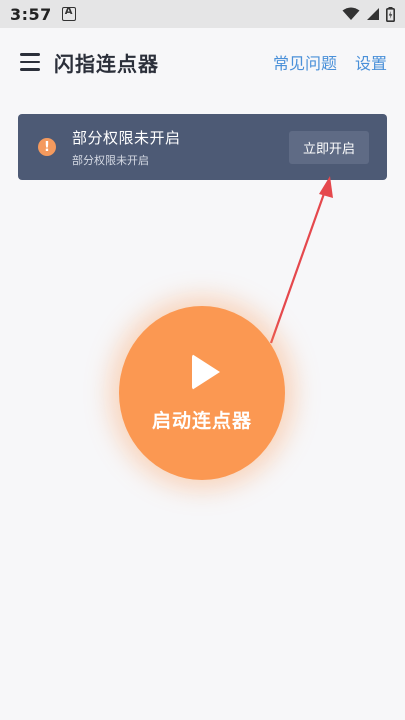 Image resolution: width=405 pixels, height=720 pixels. I want to click on app-title: 闪指连点器, so click(106, 63).